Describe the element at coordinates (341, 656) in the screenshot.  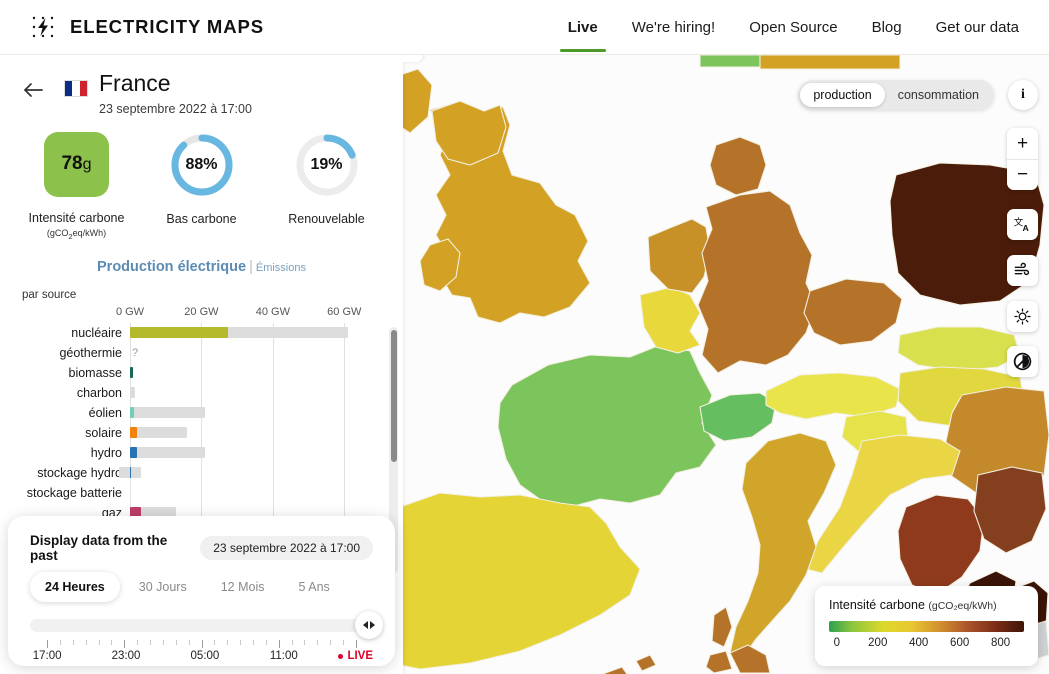
I see `live-dot-icon` at that location.